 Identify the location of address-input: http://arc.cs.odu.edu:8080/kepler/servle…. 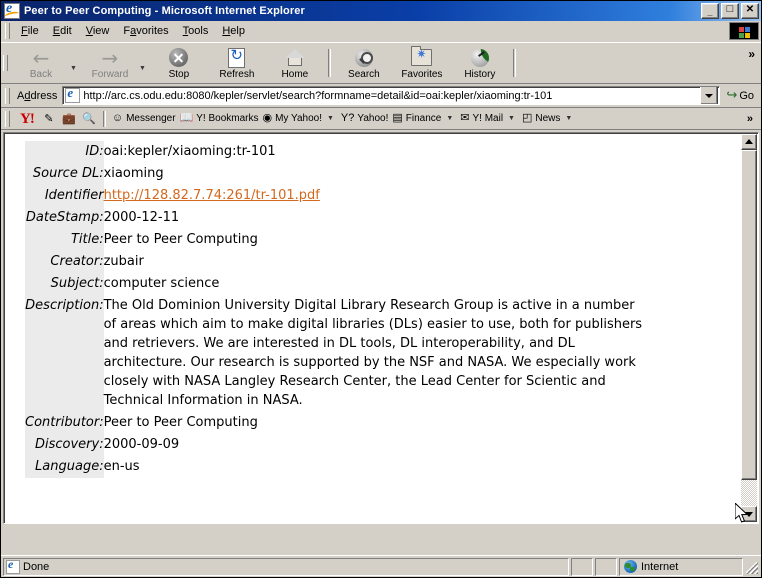
(391, 95).